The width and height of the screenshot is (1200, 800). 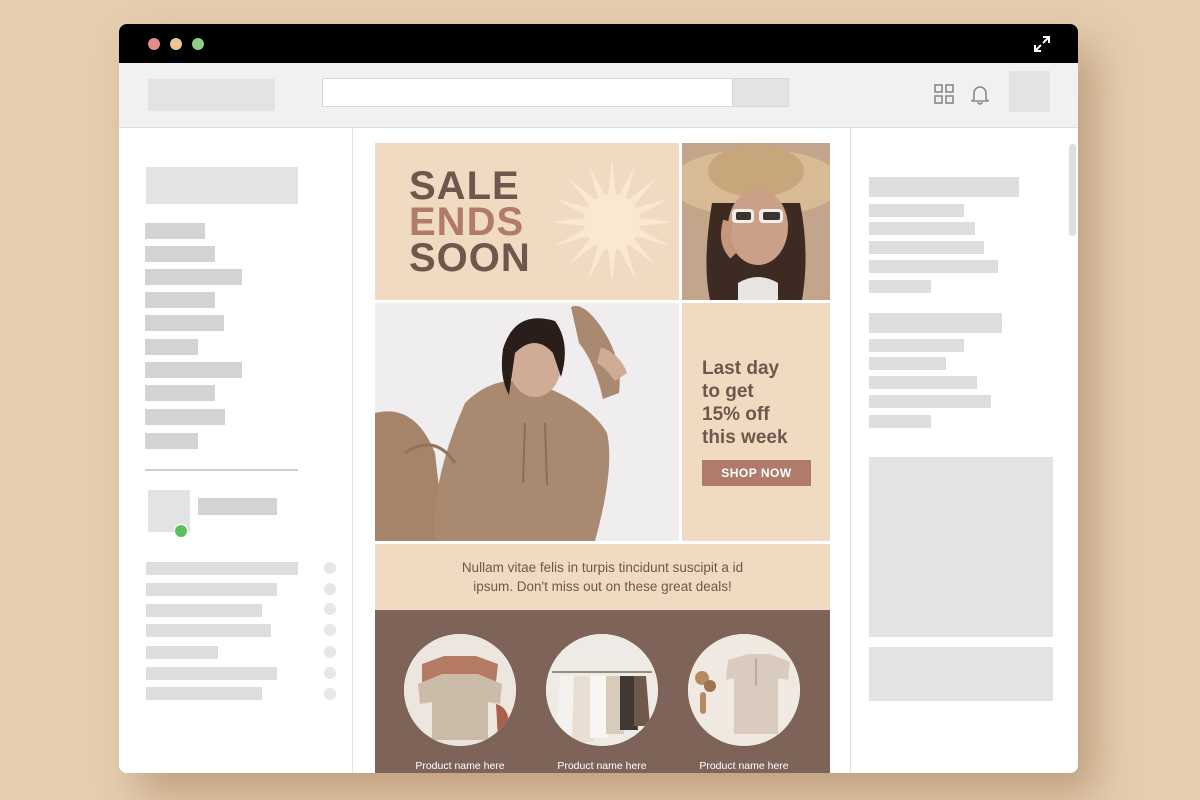 What do you see at coordinates (761, 92) in the screenshot?
I see `search-button` at bounding box center [761, 92].